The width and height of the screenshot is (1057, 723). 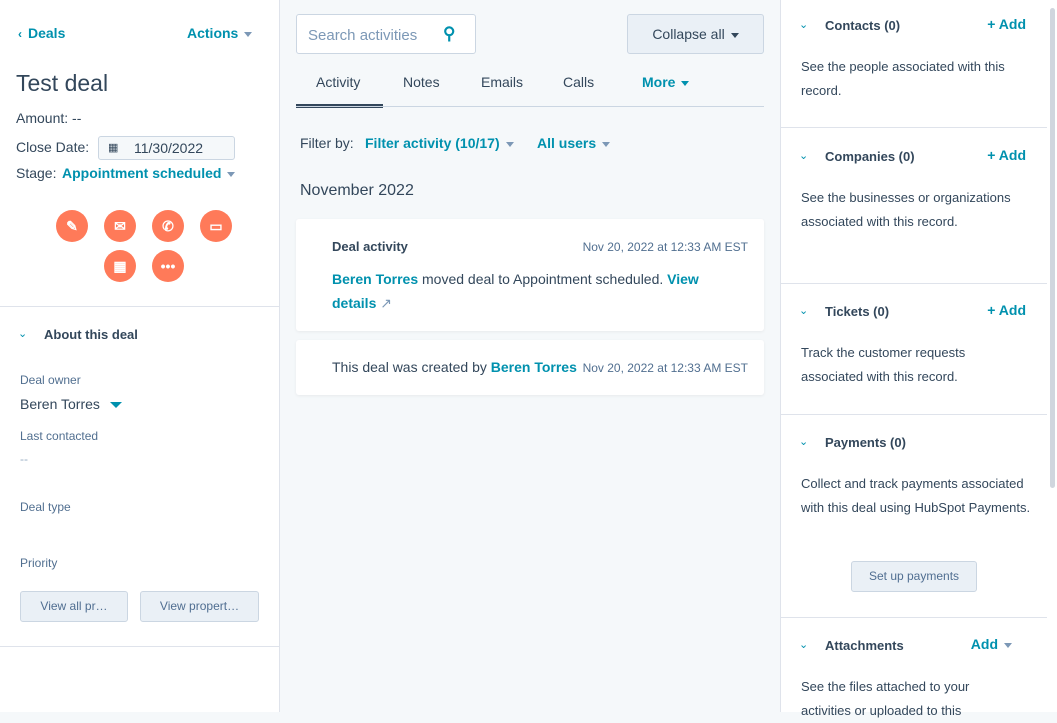 What do you see at coordinates (213, 33) in the screenshot?
I see `actions-label: Actions` at bounding box center [213, 33].